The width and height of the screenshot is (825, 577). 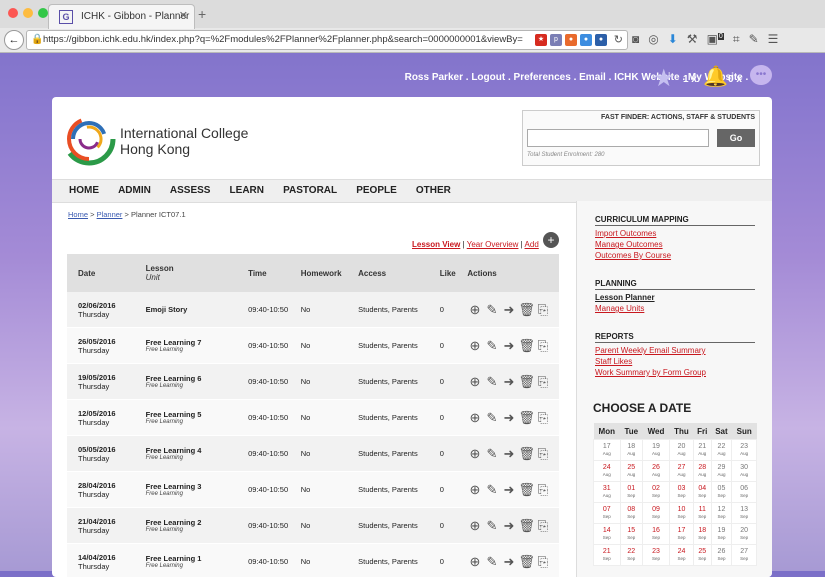 I want to click on calendar-date-cell: 05Sep, so click(x=721, y=492).